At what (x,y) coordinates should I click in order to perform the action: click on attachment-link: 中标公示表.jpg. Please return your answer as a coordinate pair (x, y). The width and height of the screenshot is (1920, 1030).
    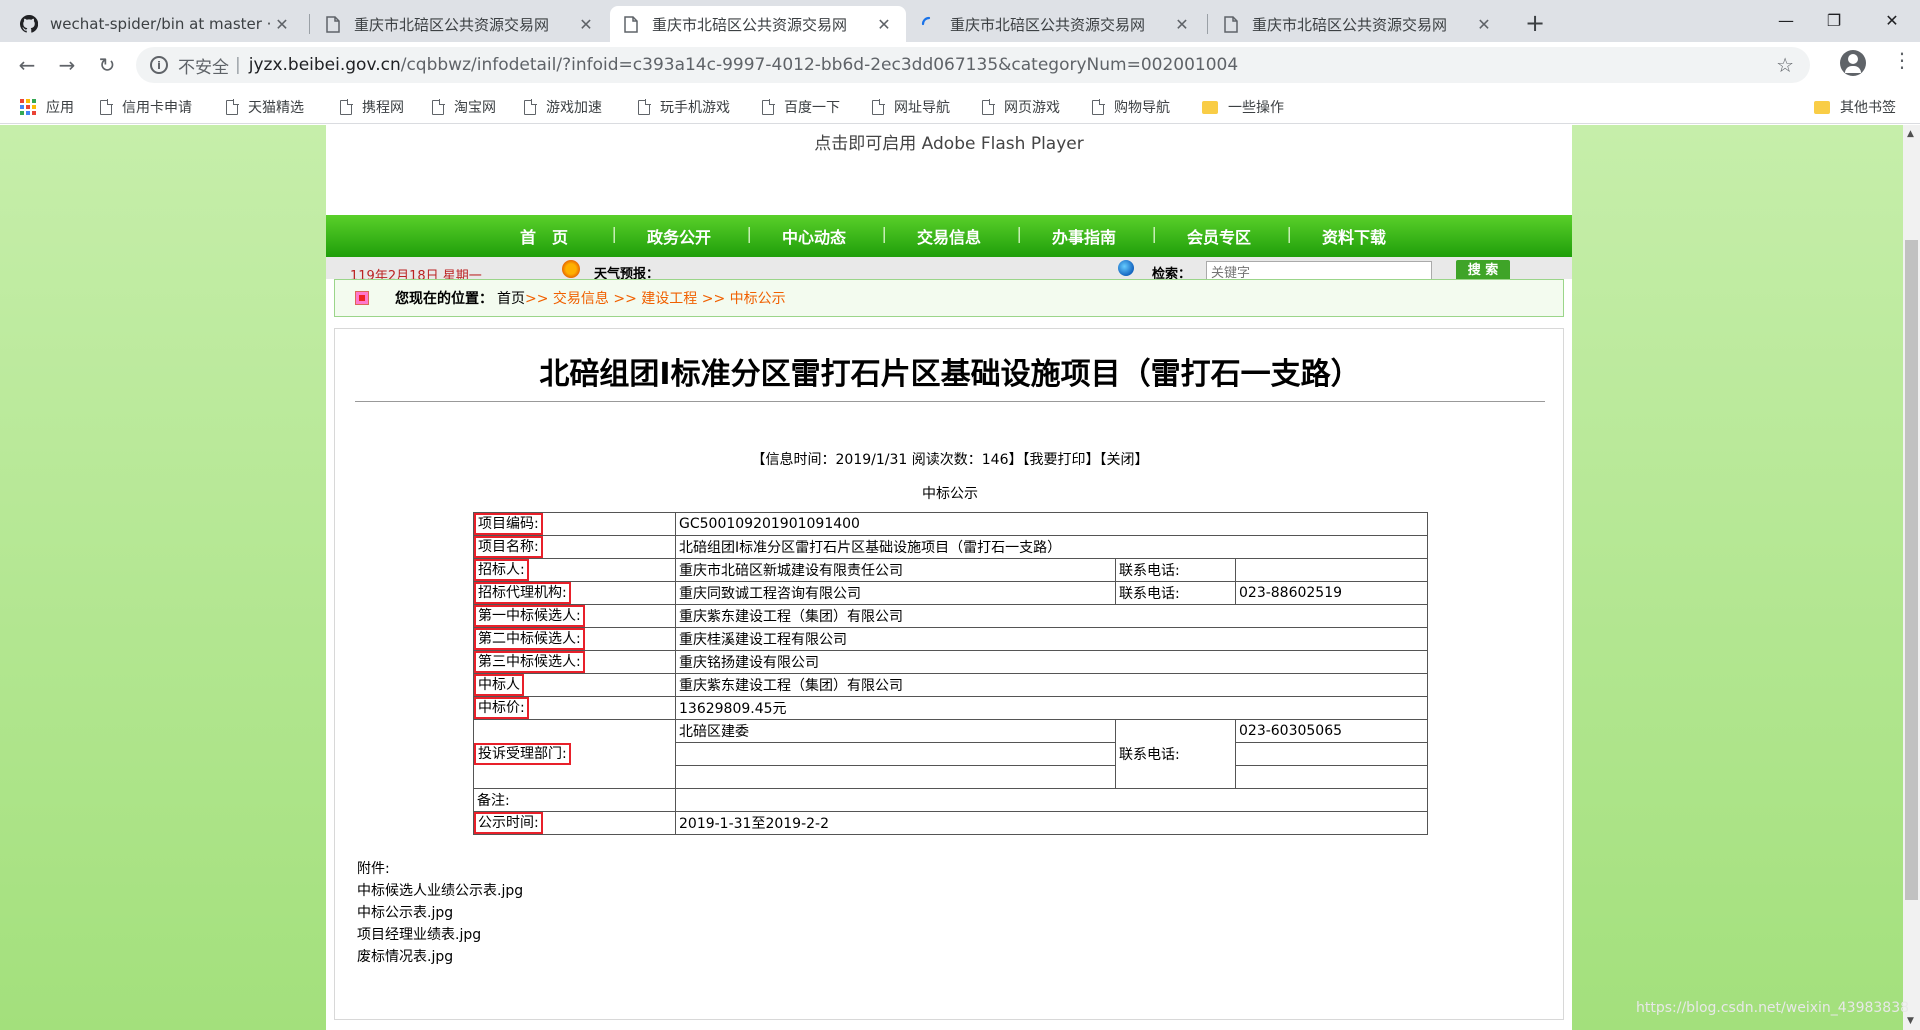
    Looking at the image, I should click on (439, 913).